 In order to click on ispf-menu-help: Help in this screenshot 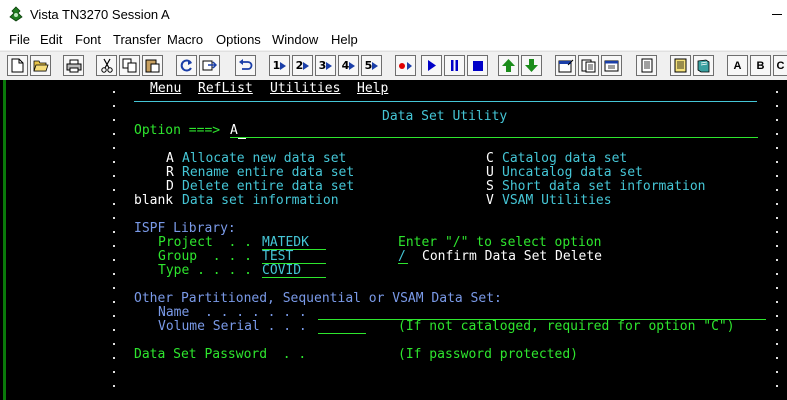, I will do `click(372, 89)`.